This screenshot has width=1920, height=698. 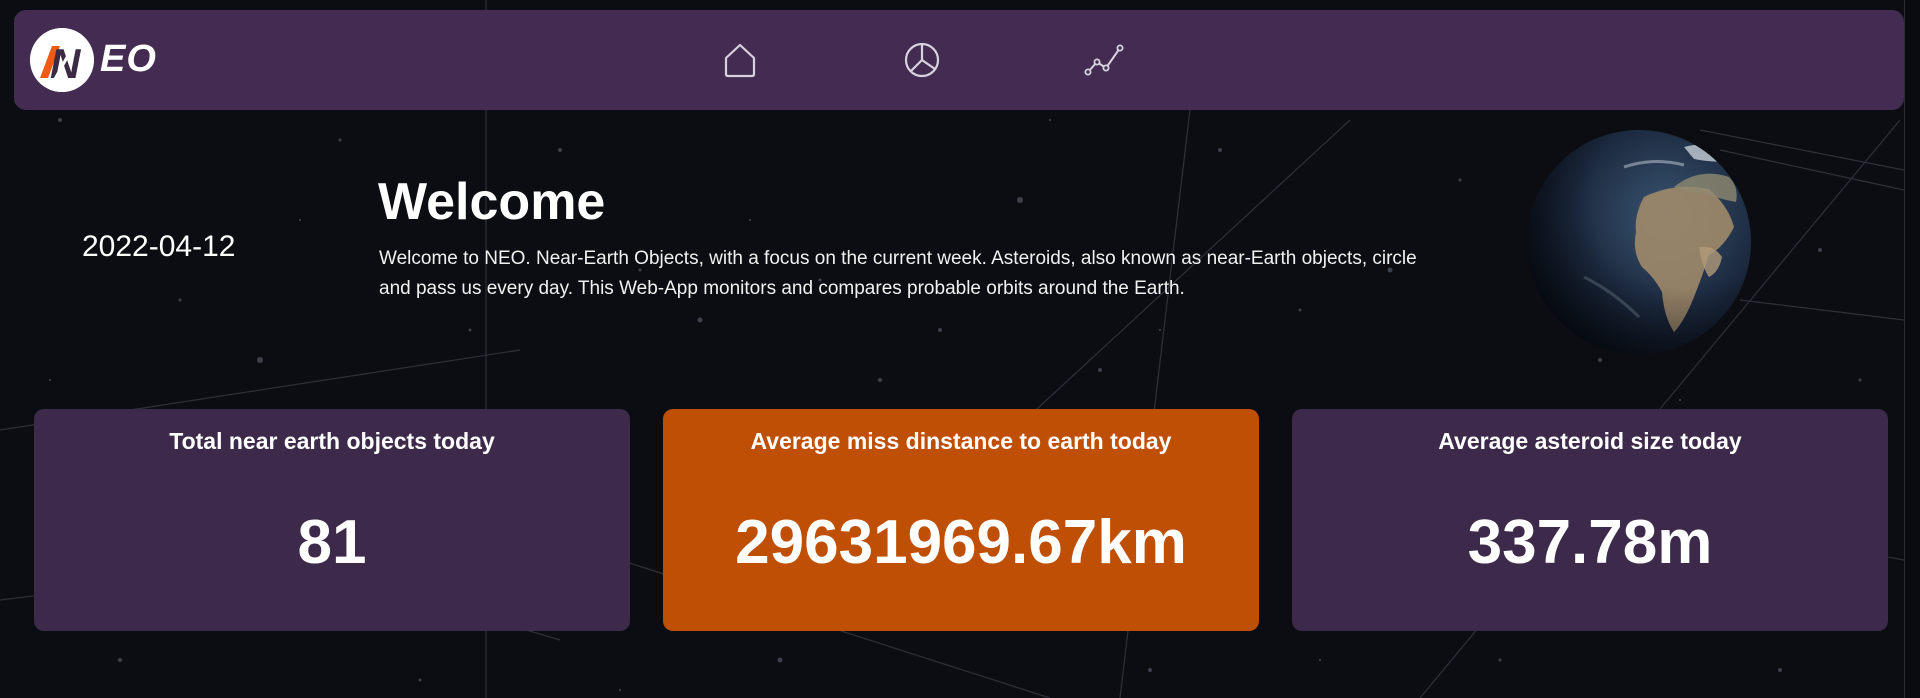 I want to click on stat-title: Average asteroid size today, so click(x=1590, y=441).